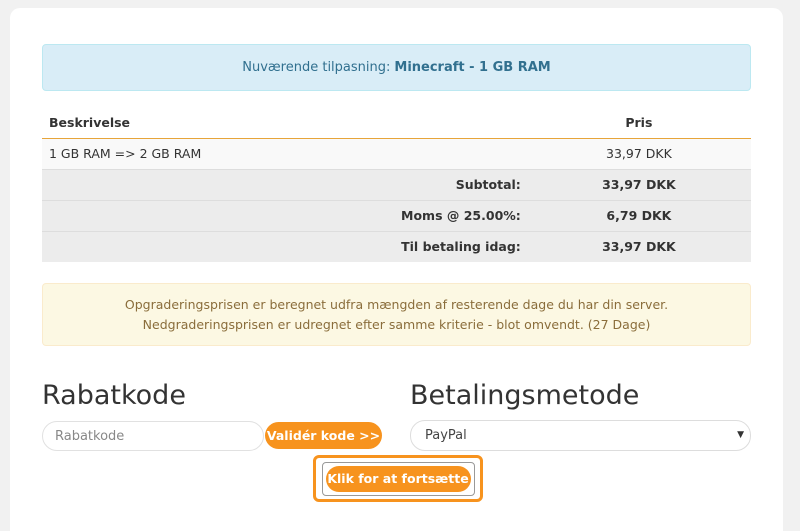 The width and height of the screenshot is (800, 531). I want to click on current-config-label: Nuværende tilpasning:, so click(316, 67).